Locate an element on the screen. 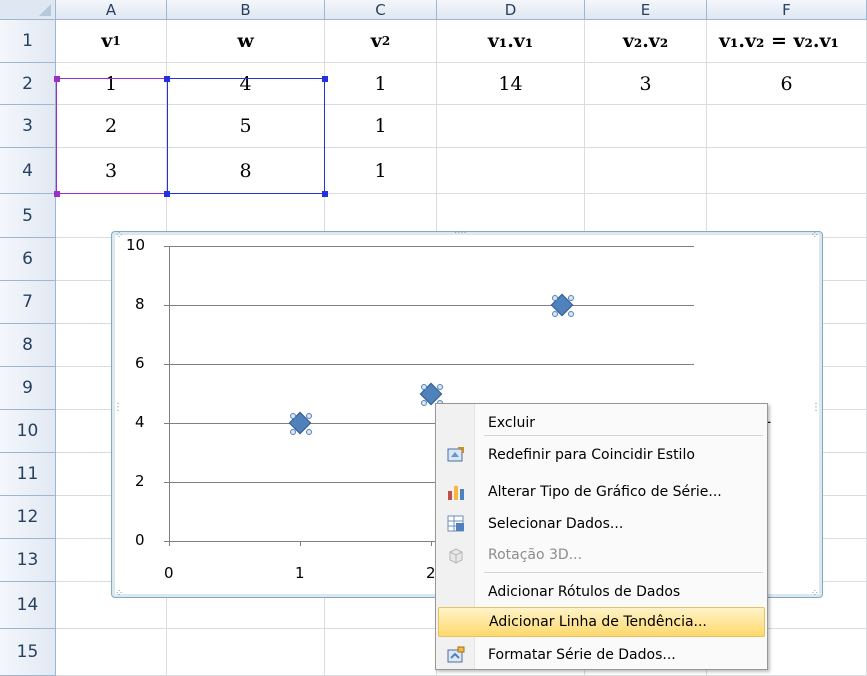 The width and height of the screenshot is (867, 676). cell-e1: v₂.v₂ is located at coordinates (646, 41).